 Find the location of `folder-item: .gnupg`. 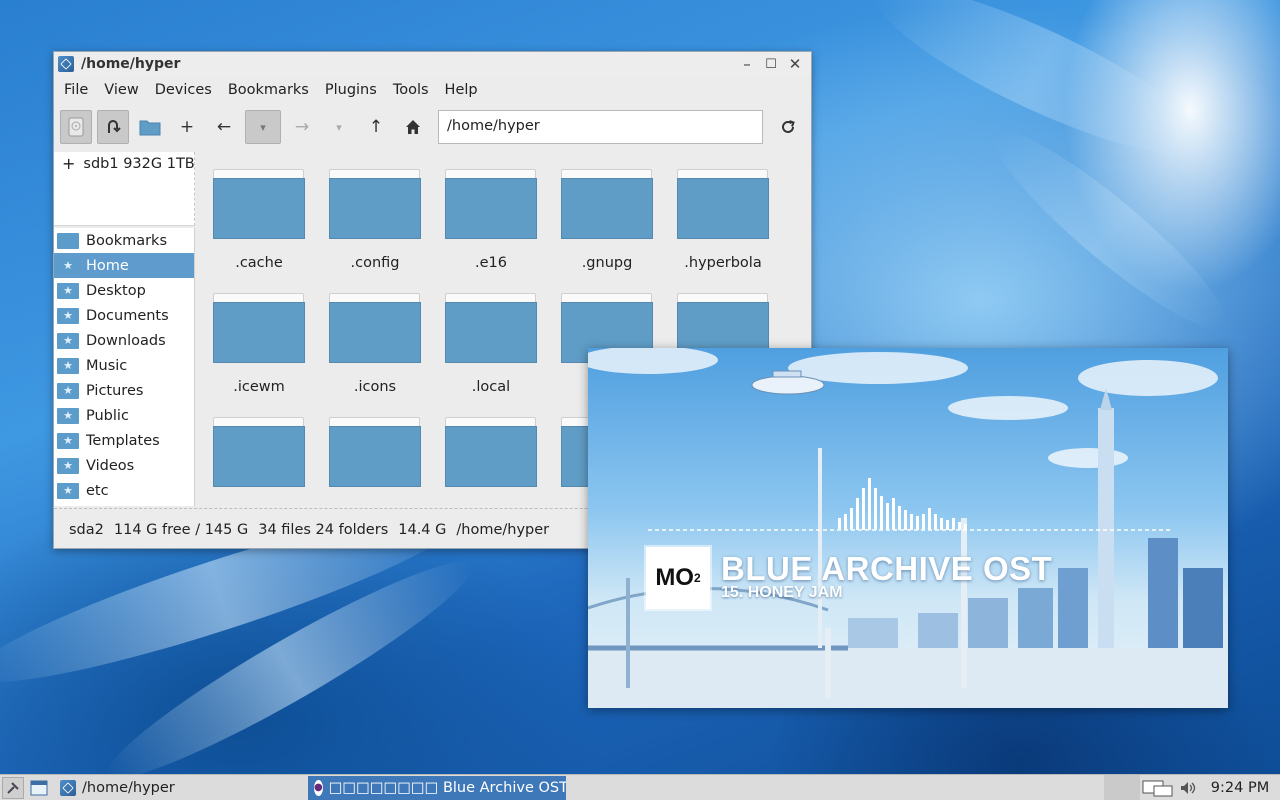

folder-item: .gnupg is located at coordinates (607, 215).